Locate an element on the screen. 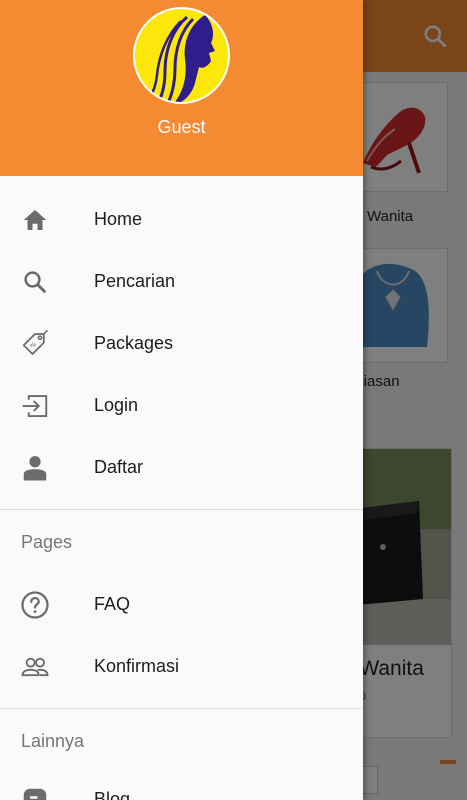 This screenshot has width=467, height=800. nav-item-konfirmasi: Konfirmasi is located at coordinates (181, 666).